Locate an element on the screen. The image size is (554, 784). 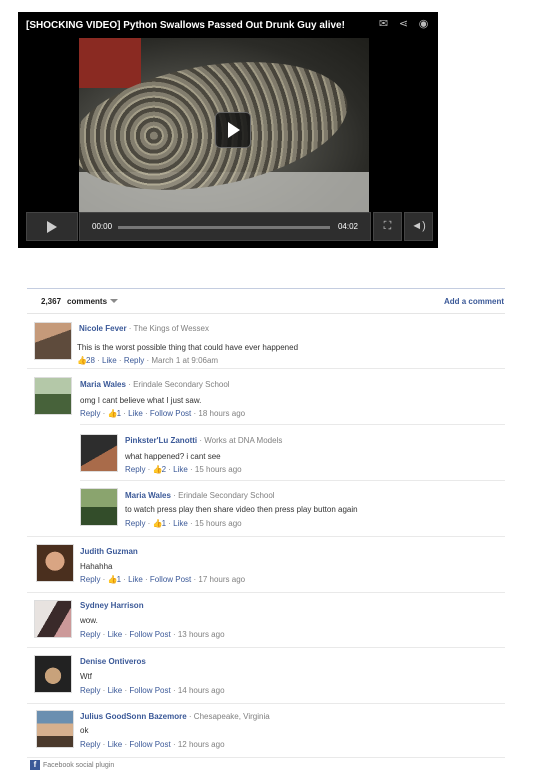
add-comment-link: Add a comment is located at coordinates (474, 301).